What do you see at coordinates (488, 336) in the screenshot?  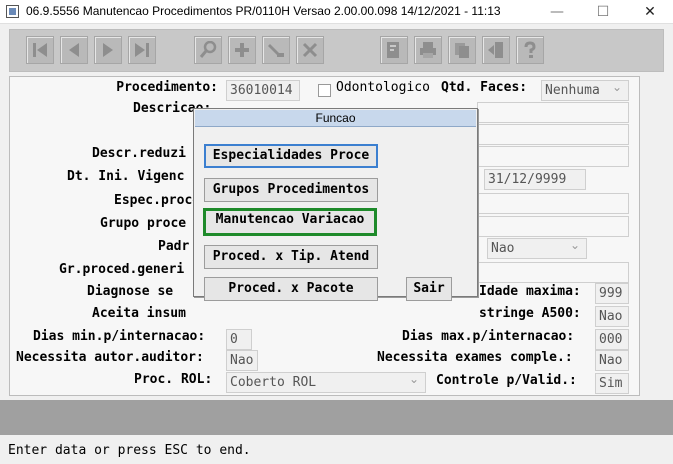 I see `dias-max-internacao-label: Dias max.p/internacao:` at bounding box center [488, 336].